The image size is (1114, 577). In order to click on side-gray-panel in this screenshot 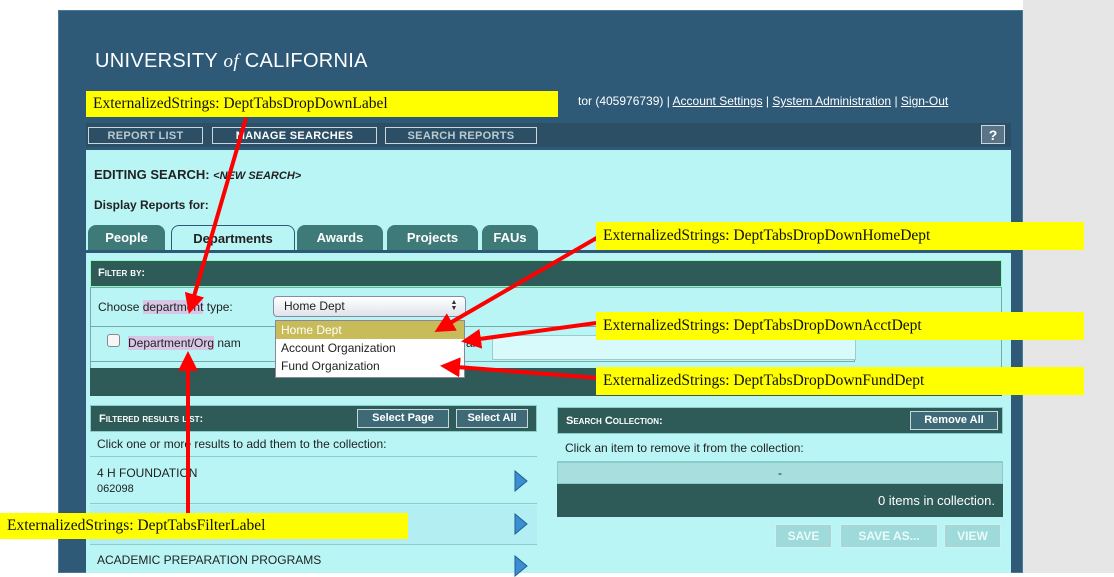, I will do `click(1068, 286)`.